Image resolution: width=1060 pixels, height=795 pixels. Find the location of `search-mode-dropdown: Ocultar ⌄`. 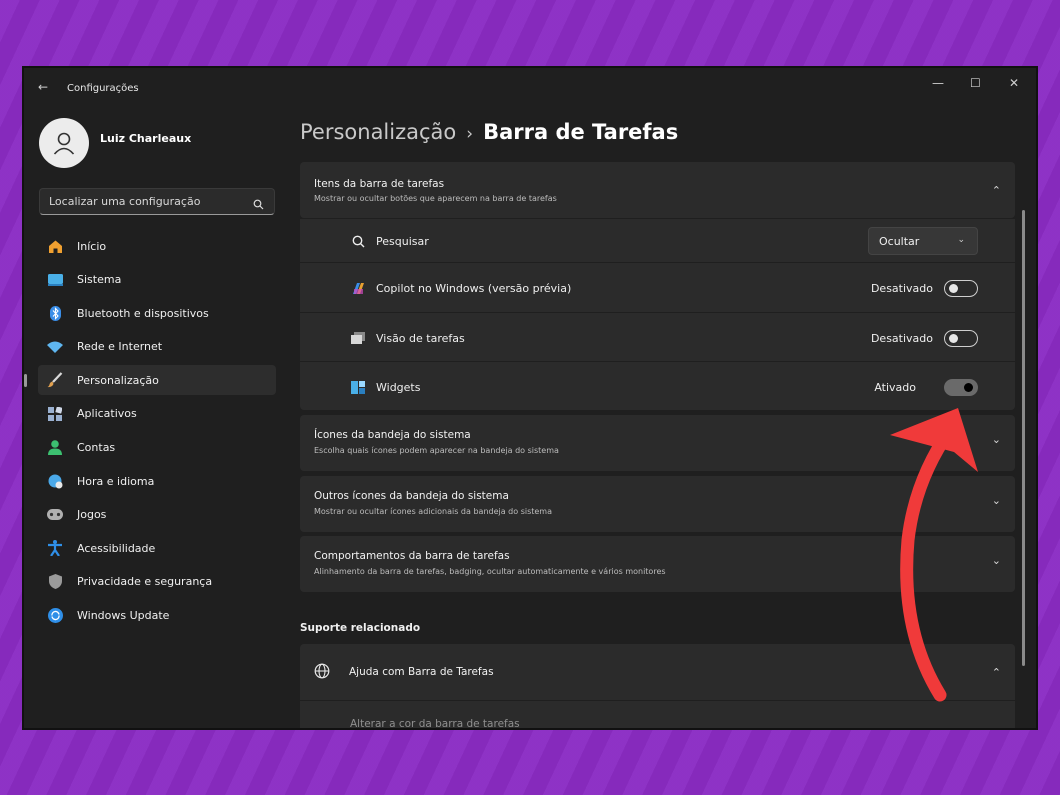

search-mode-dropdown: Ocultar ⌄ is located at coordinates (923, 241).